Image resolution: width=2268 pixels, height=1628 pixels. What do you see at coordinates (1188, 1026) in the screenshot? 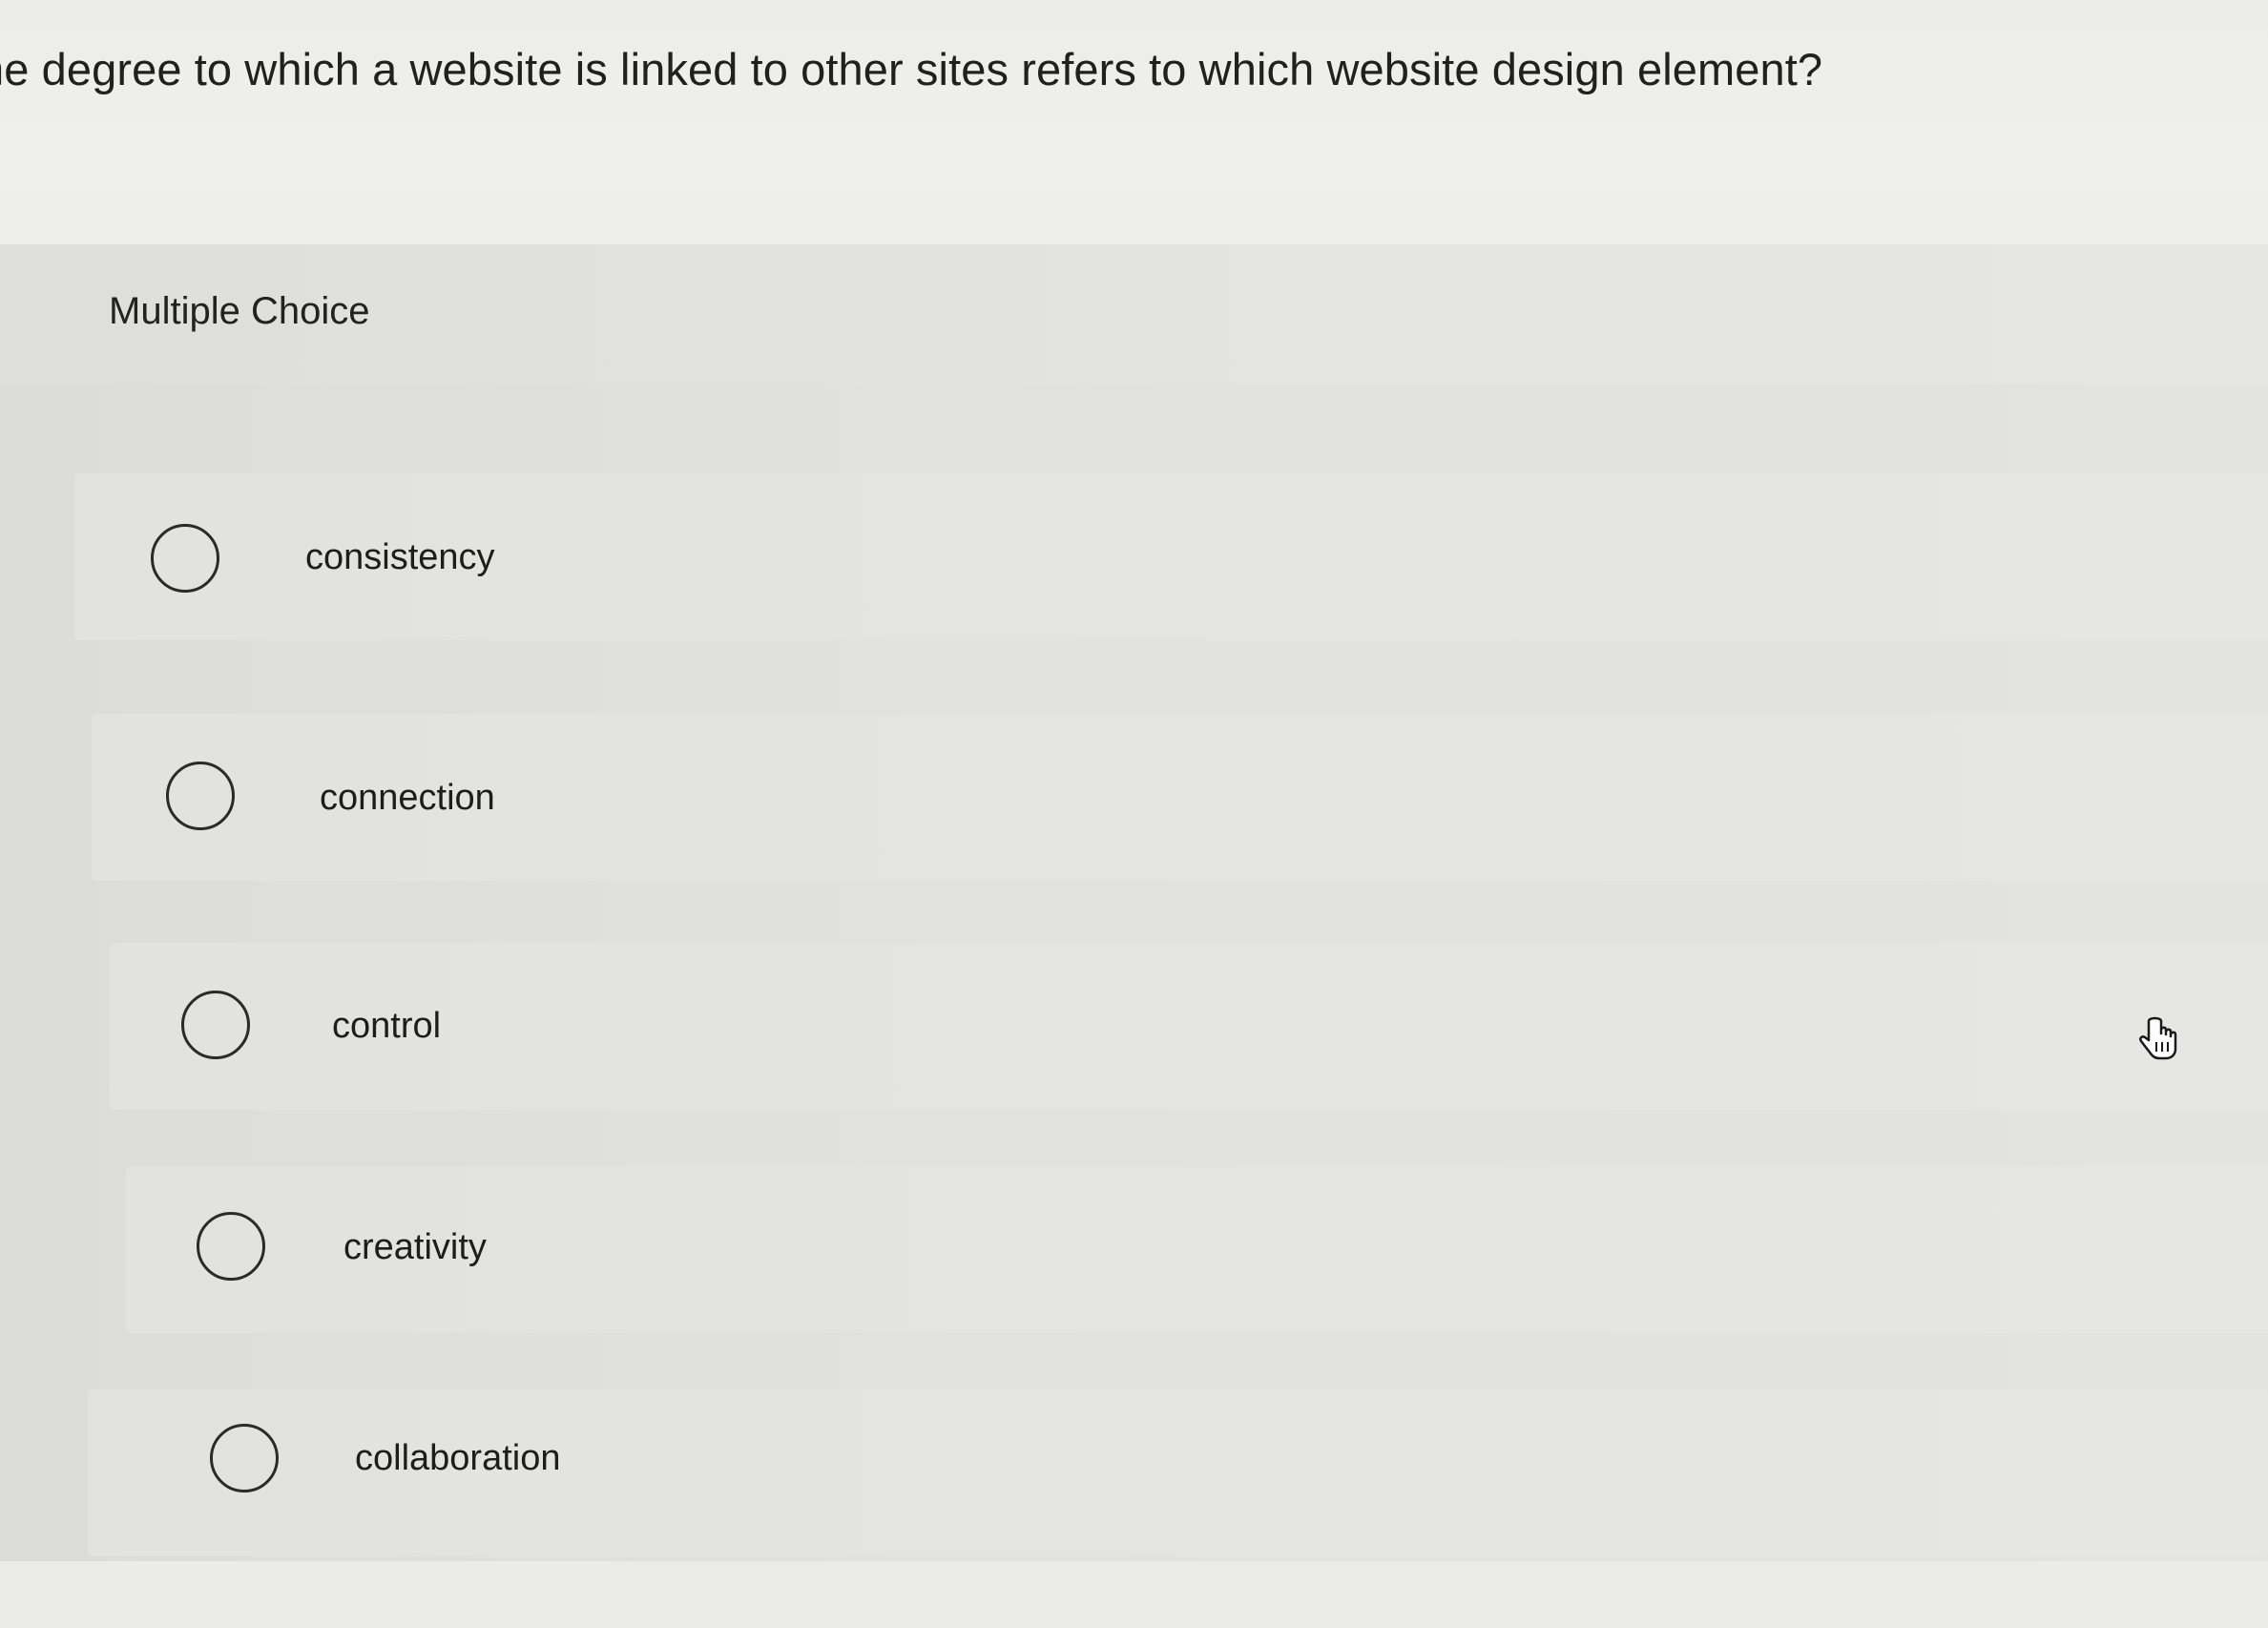
I see `choice-option-control: control` at bounding box center [1188, 1026].